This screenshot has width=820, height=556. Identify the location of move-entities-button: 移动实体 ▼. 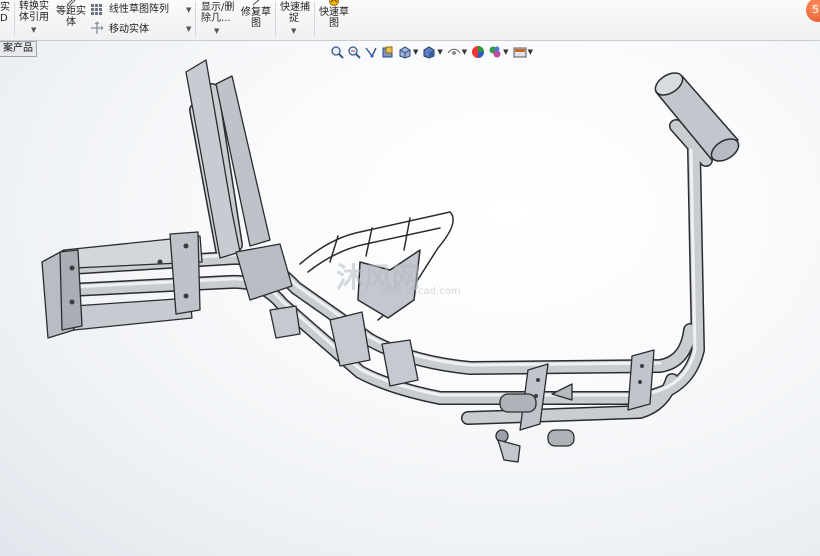
(140, 28).